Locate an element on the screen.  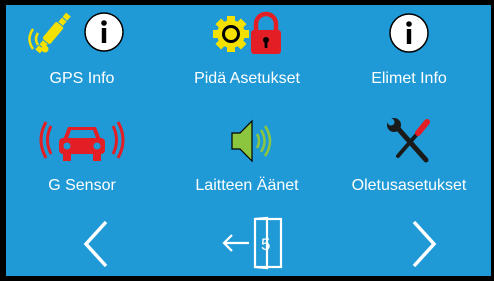
exit-button: 5 is located at coordinates (252, 244).